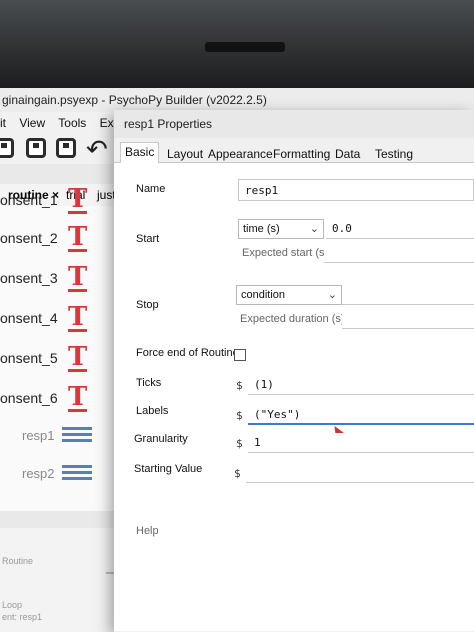 Image resolution: width=474 pixels, height=632 pixels. I want to click on granularity-dollar: $, so click(239, 443).